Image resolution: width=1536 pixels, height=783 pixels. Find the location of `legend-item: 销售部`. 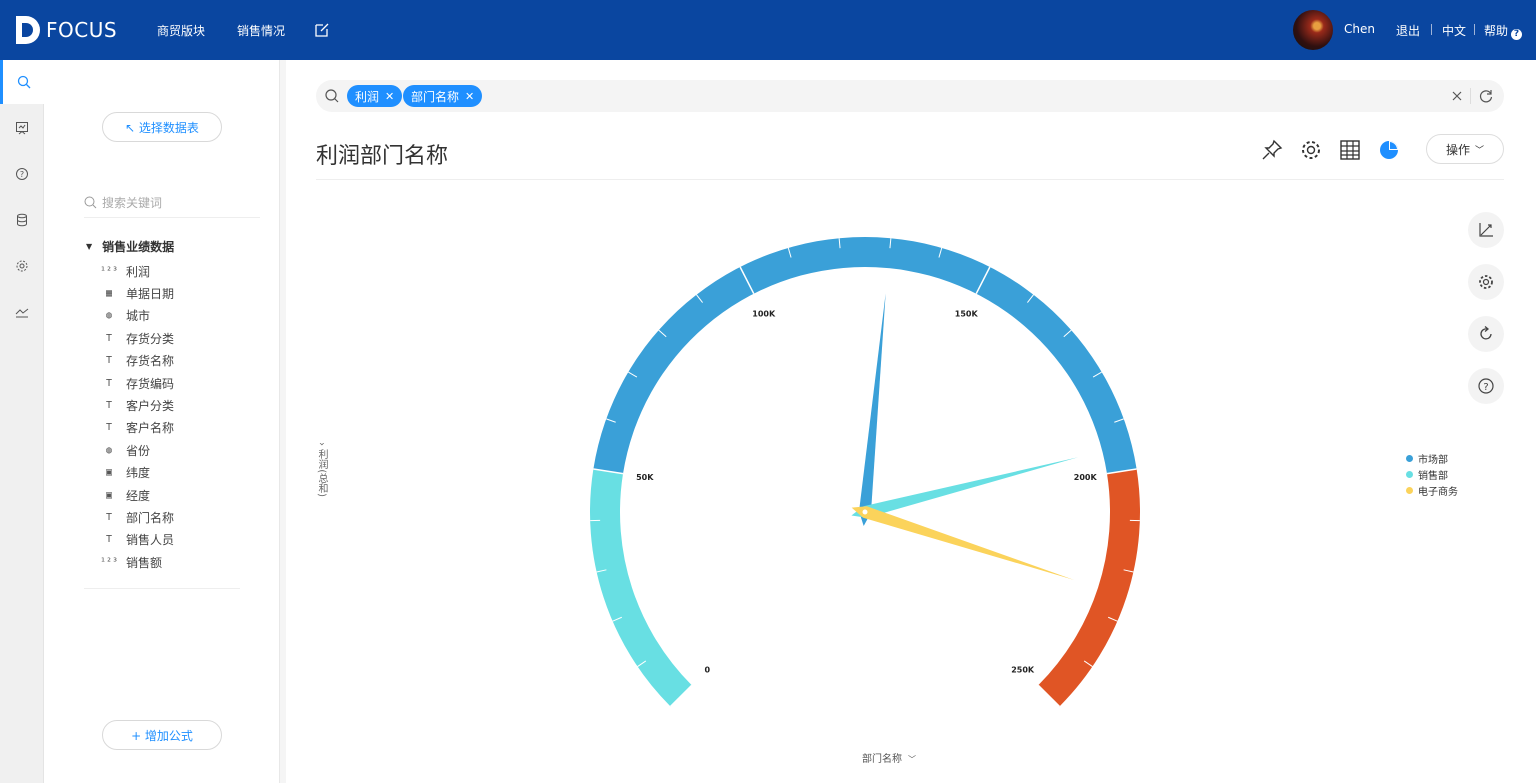

legend-item: 销售部 is located at coordinates (1432, 474).